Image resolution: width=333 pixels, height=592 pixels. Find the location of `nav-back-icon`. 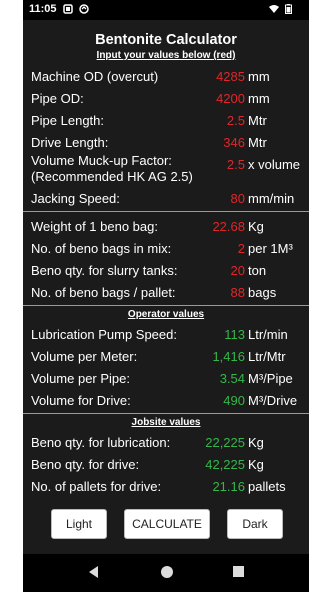

nav-back-icon is located at coordinates (93, 572).